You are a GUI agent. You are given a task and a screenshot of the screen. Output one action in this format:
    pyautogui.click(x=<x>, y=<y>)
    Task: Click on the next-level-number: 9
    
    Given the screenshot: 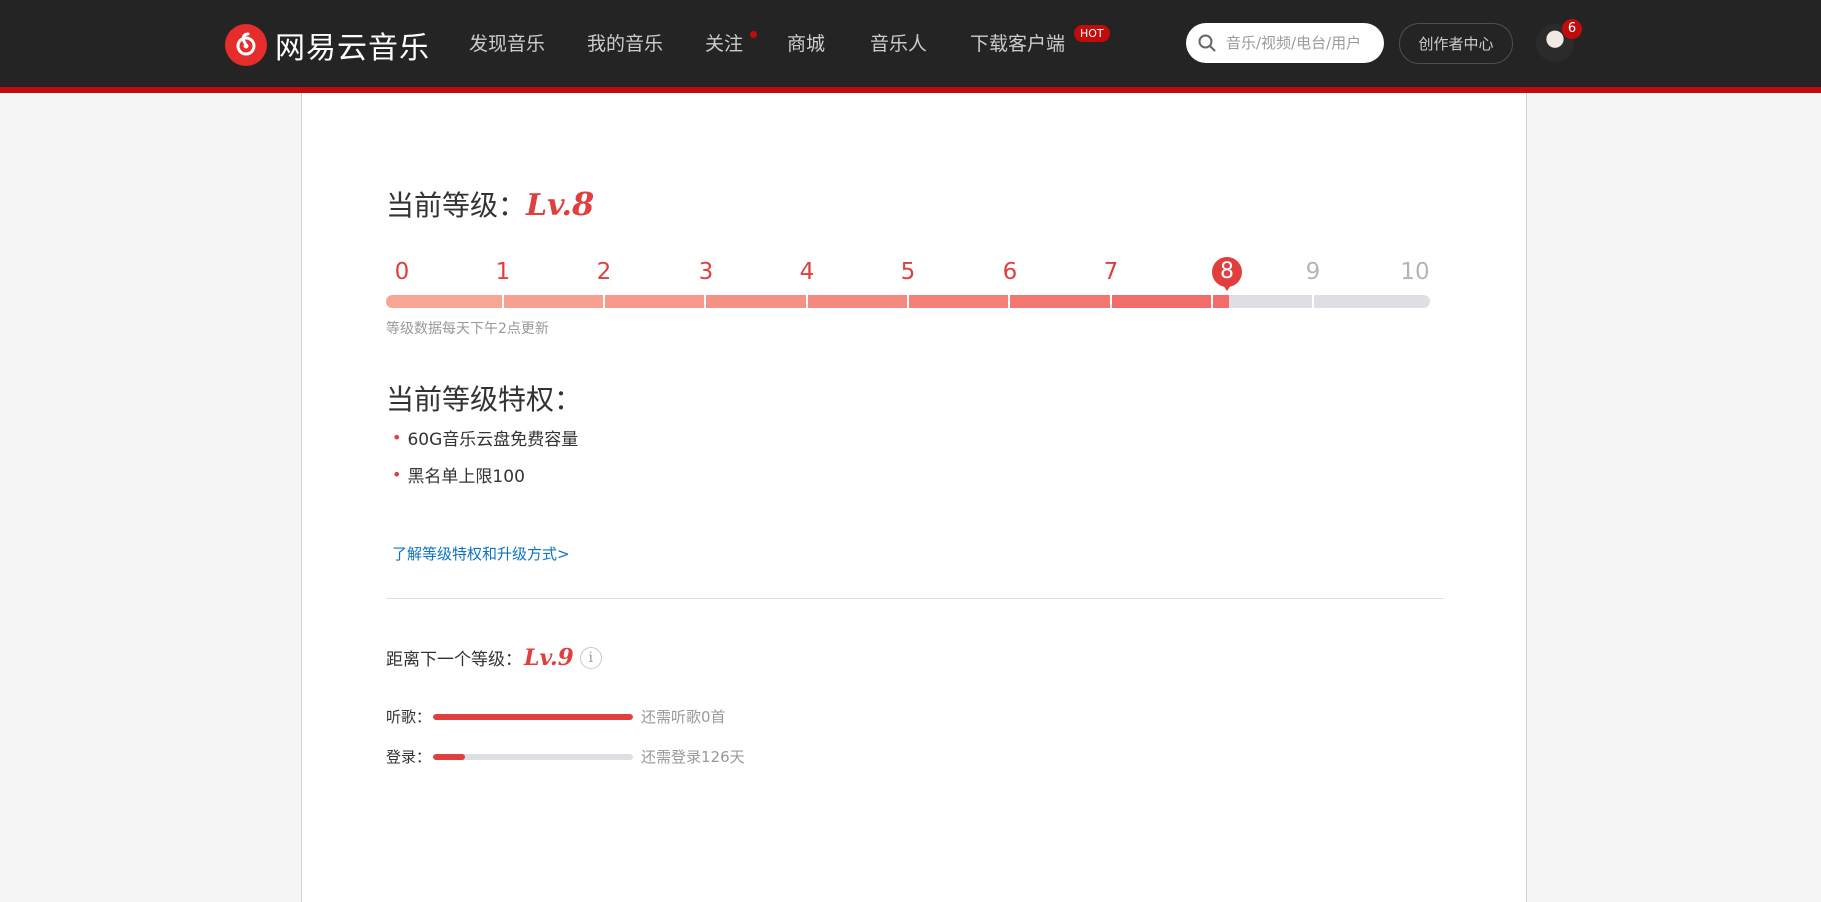 What is the action you would take?
    pyautogui.click(x=565, y=657)
    